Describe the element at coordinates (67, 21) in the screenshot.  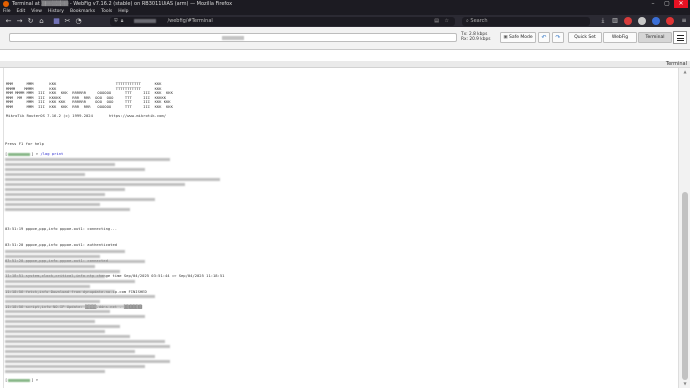
I see `screenshot-icon: ✂` at that location.